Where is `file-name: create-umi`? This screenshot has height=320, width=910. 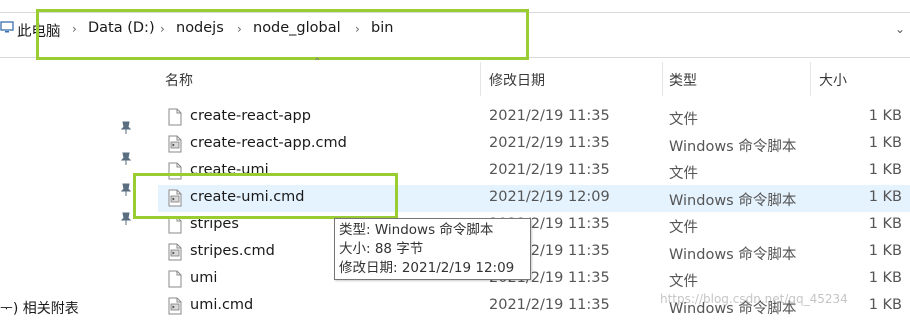
file-name: create-umi is located at coordinates (229, 170).